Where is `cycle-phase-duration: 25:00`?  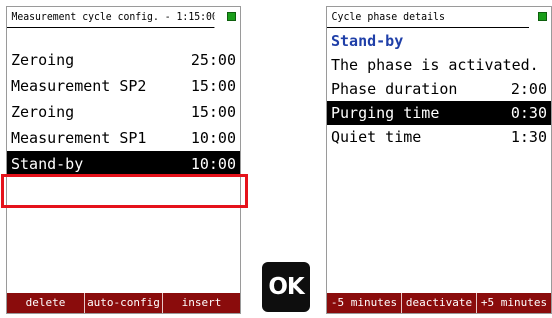 cycle-phase-duration: 25:00 is located at coordinates (213, 60).